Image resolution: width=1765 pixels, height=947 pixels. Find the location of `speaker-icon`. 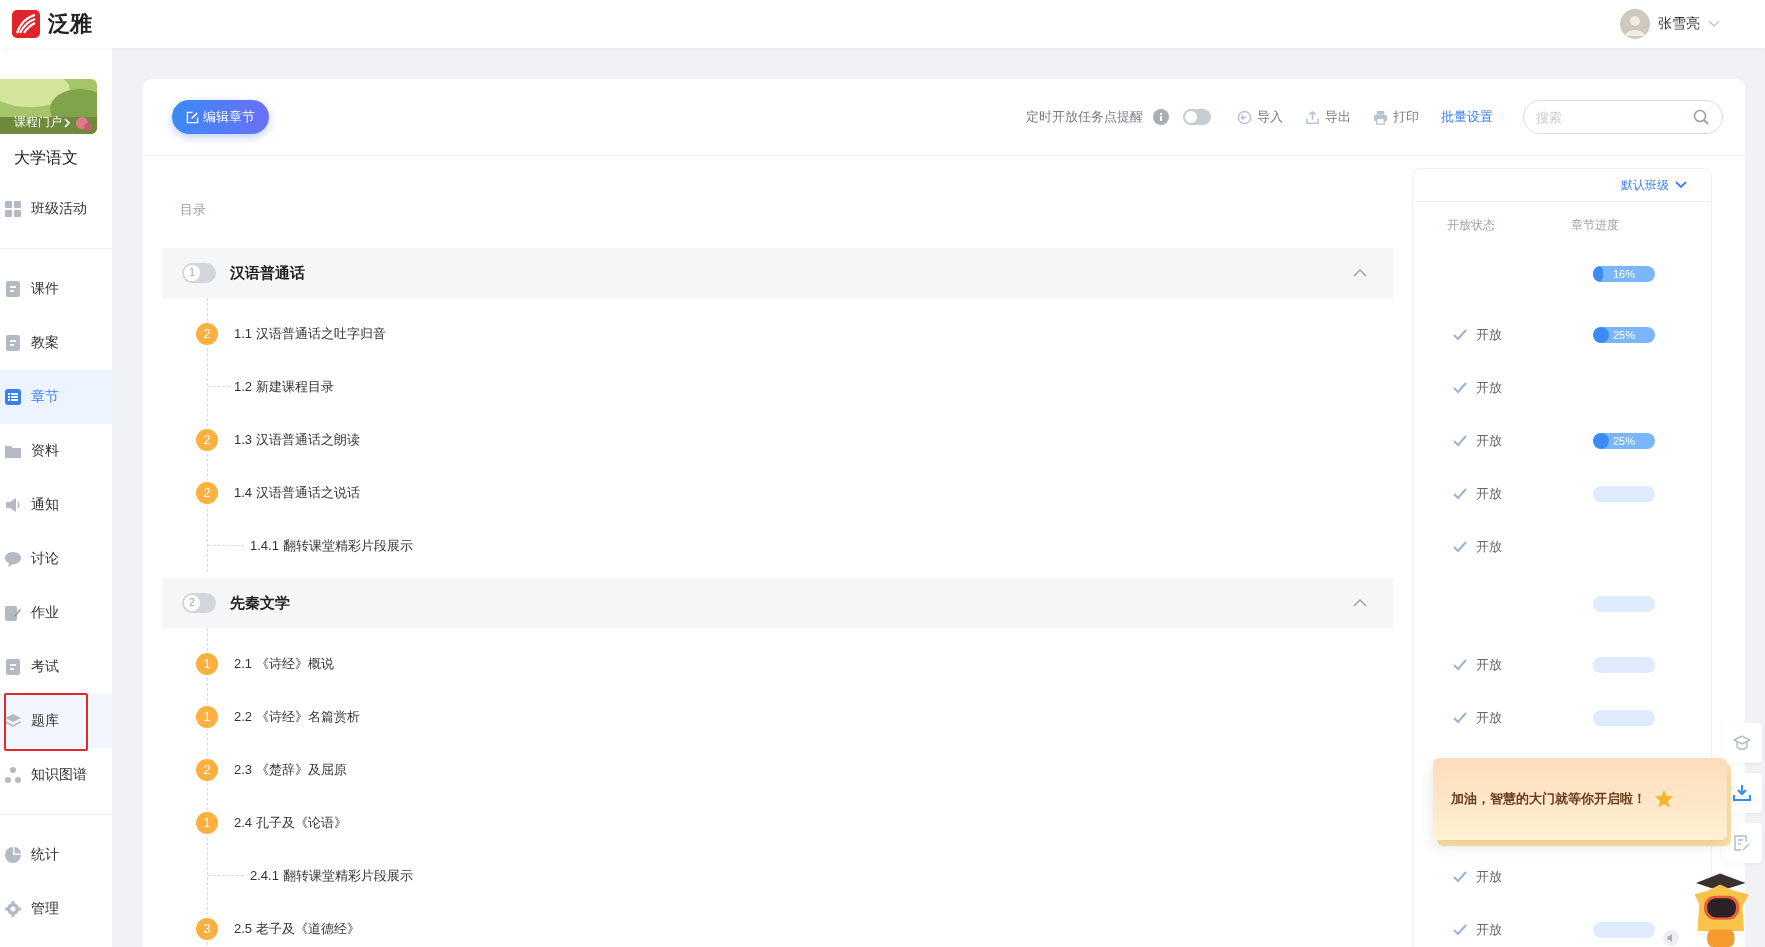

speaker-icon is located at coordinates (13, 505).